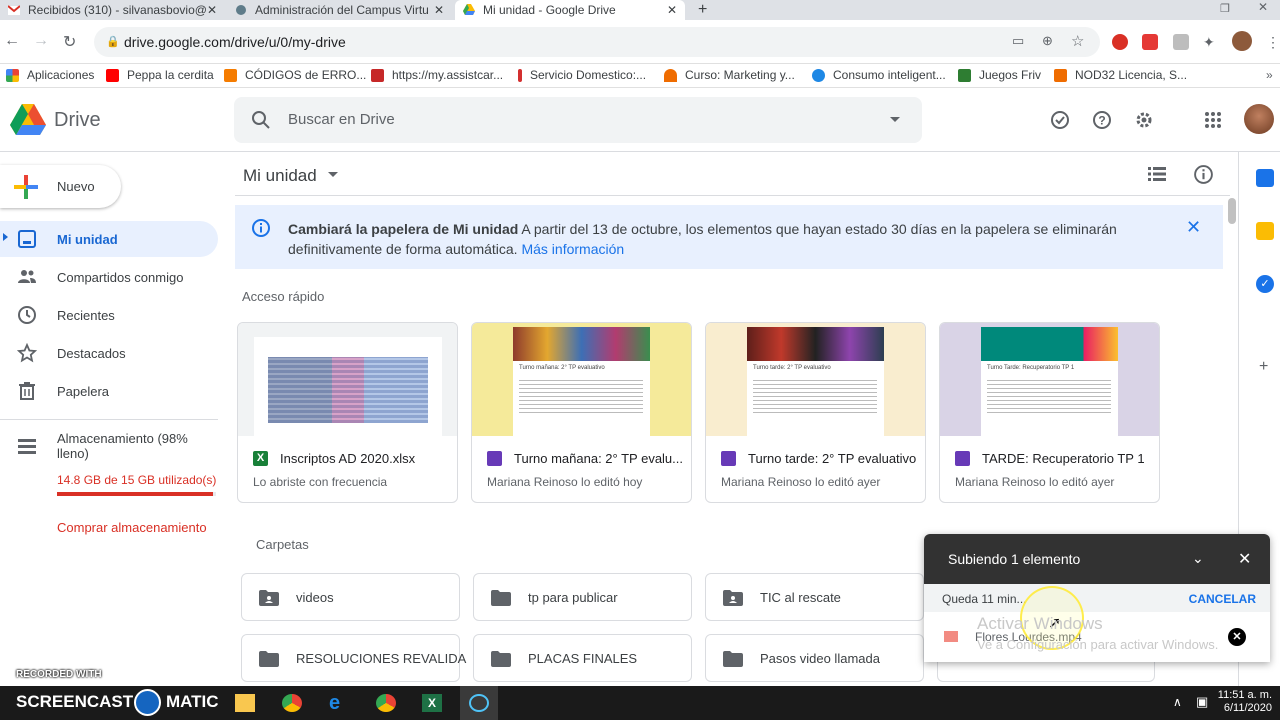 This screenshot has width=1280, height=720. Describe the element at coordinates (1263, 367) in the screenshot. I see `add-addon-icon: +` at that location.